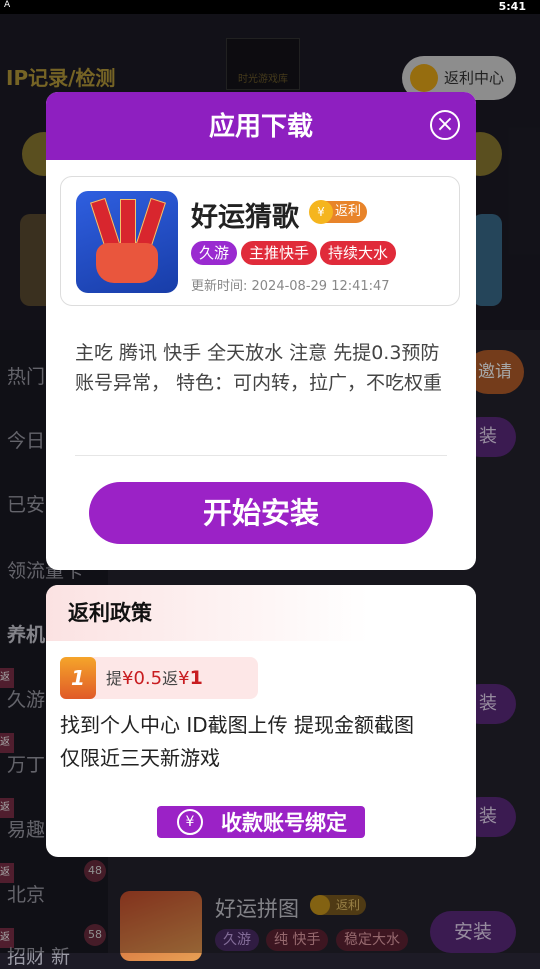  What do you see at coordinates (127, 263) in the screenshot?
I see `fortune-jar-icon` at bounding box center [127, 263].